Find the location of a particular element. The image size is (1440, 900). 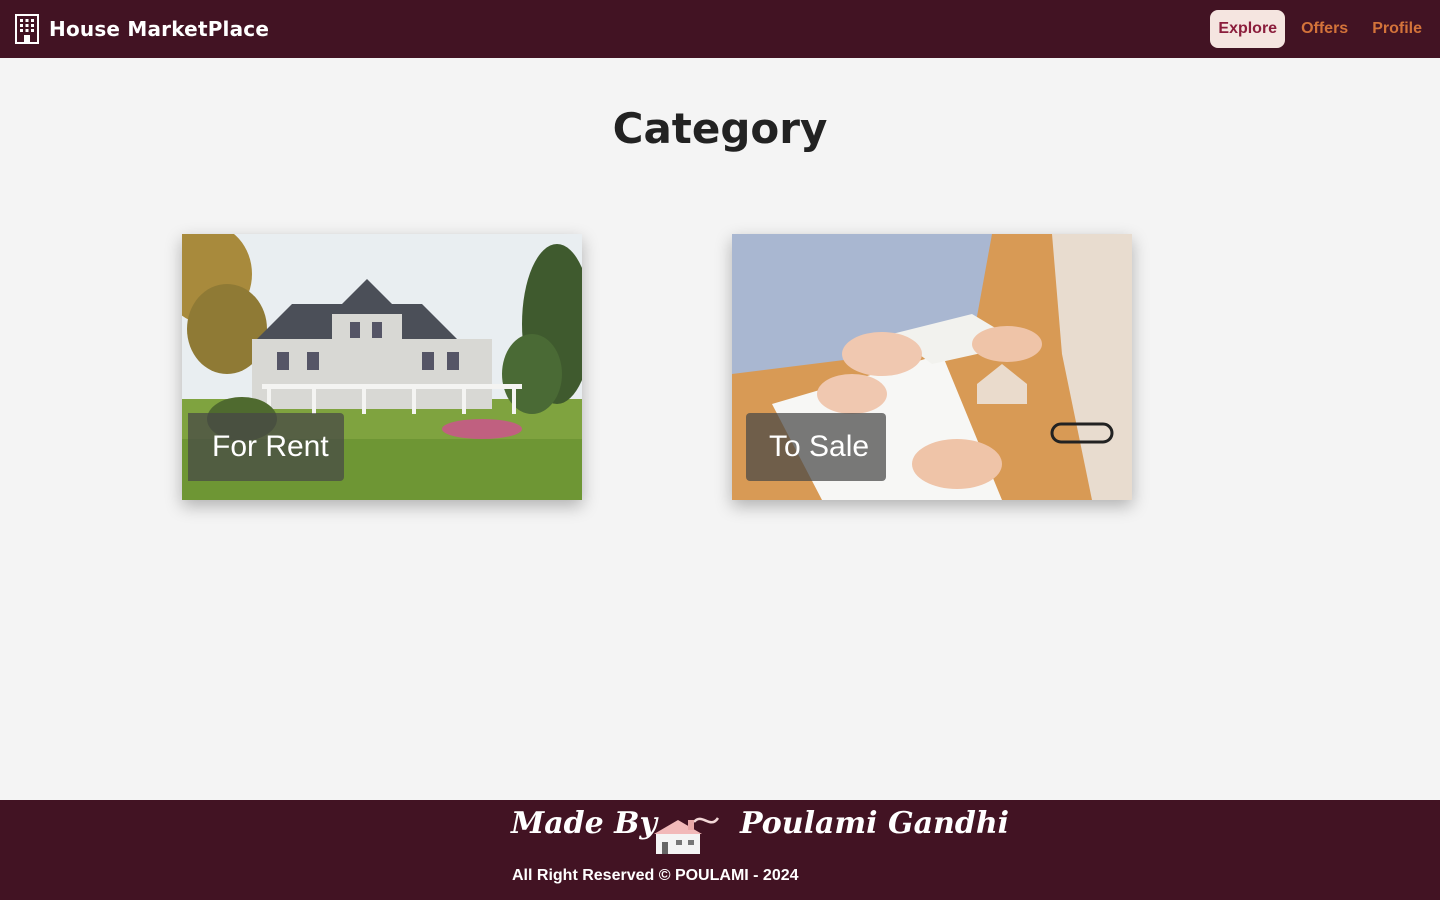

brand: House MarketPlace is located at coordinates (142, 29).